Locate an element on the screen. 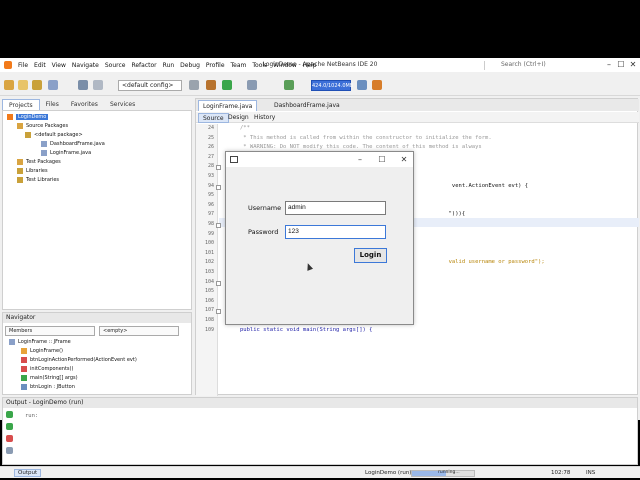 This screenshot has height=480, width=640. tab-services: Services is located at coordinates (122, 104).